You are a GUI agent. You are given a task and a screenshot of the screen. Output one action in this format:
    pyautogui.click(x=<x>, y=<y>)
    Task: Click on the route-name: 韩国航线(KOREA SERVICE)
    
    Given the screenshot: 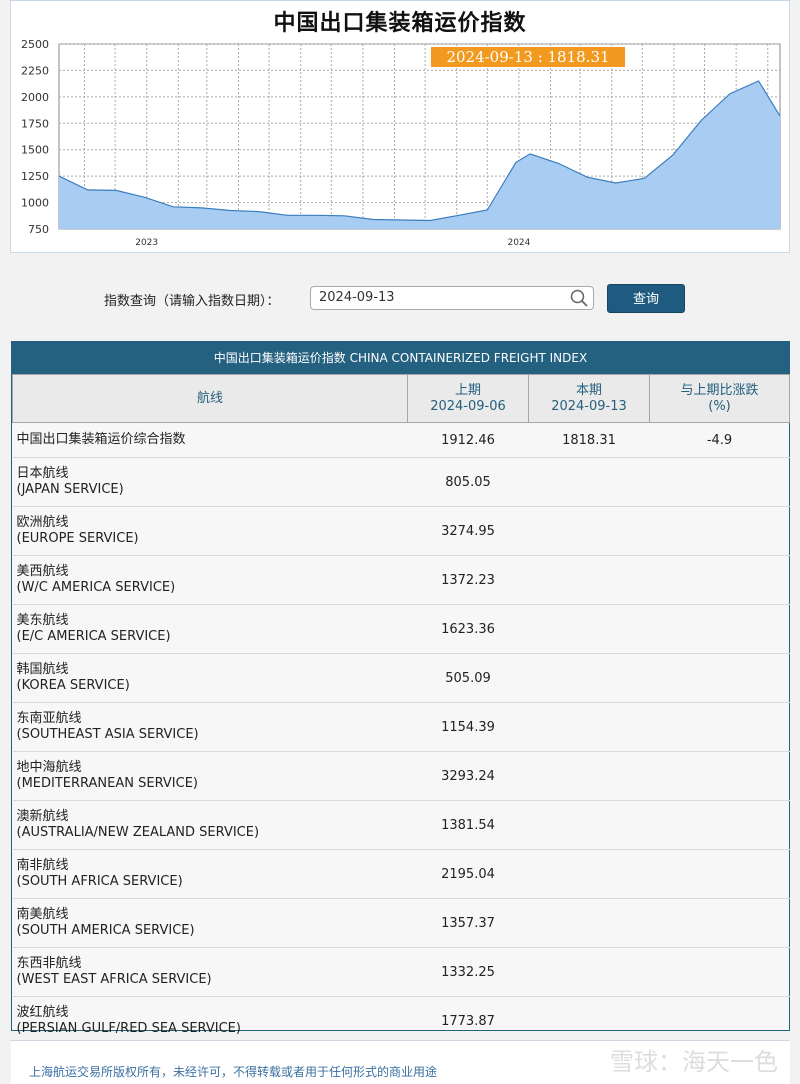 What is the action you would take?
    pyautogui.click(x=210, y=678)
    